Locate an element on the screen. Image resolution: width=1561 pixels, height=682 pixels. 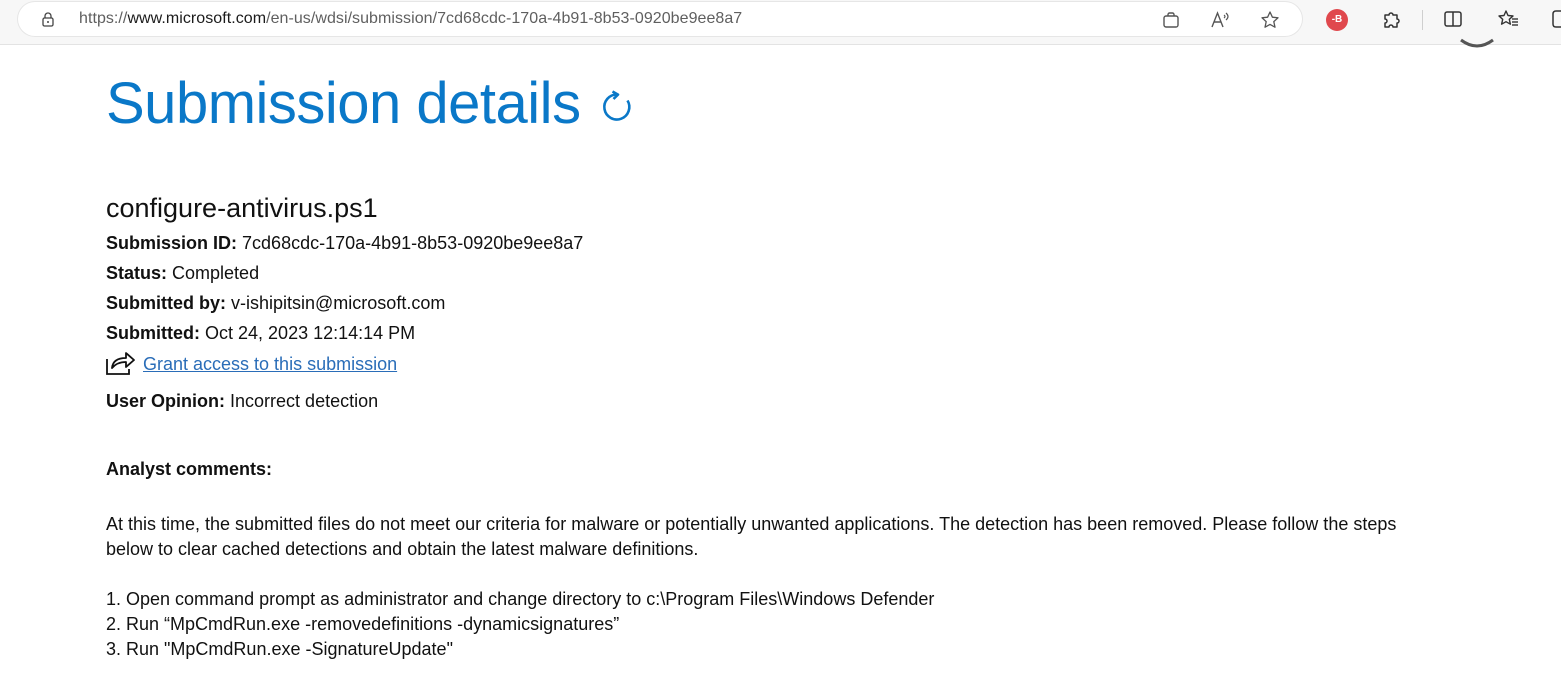
url-host: www.microsoft.com is located at coordinates (197, 18).